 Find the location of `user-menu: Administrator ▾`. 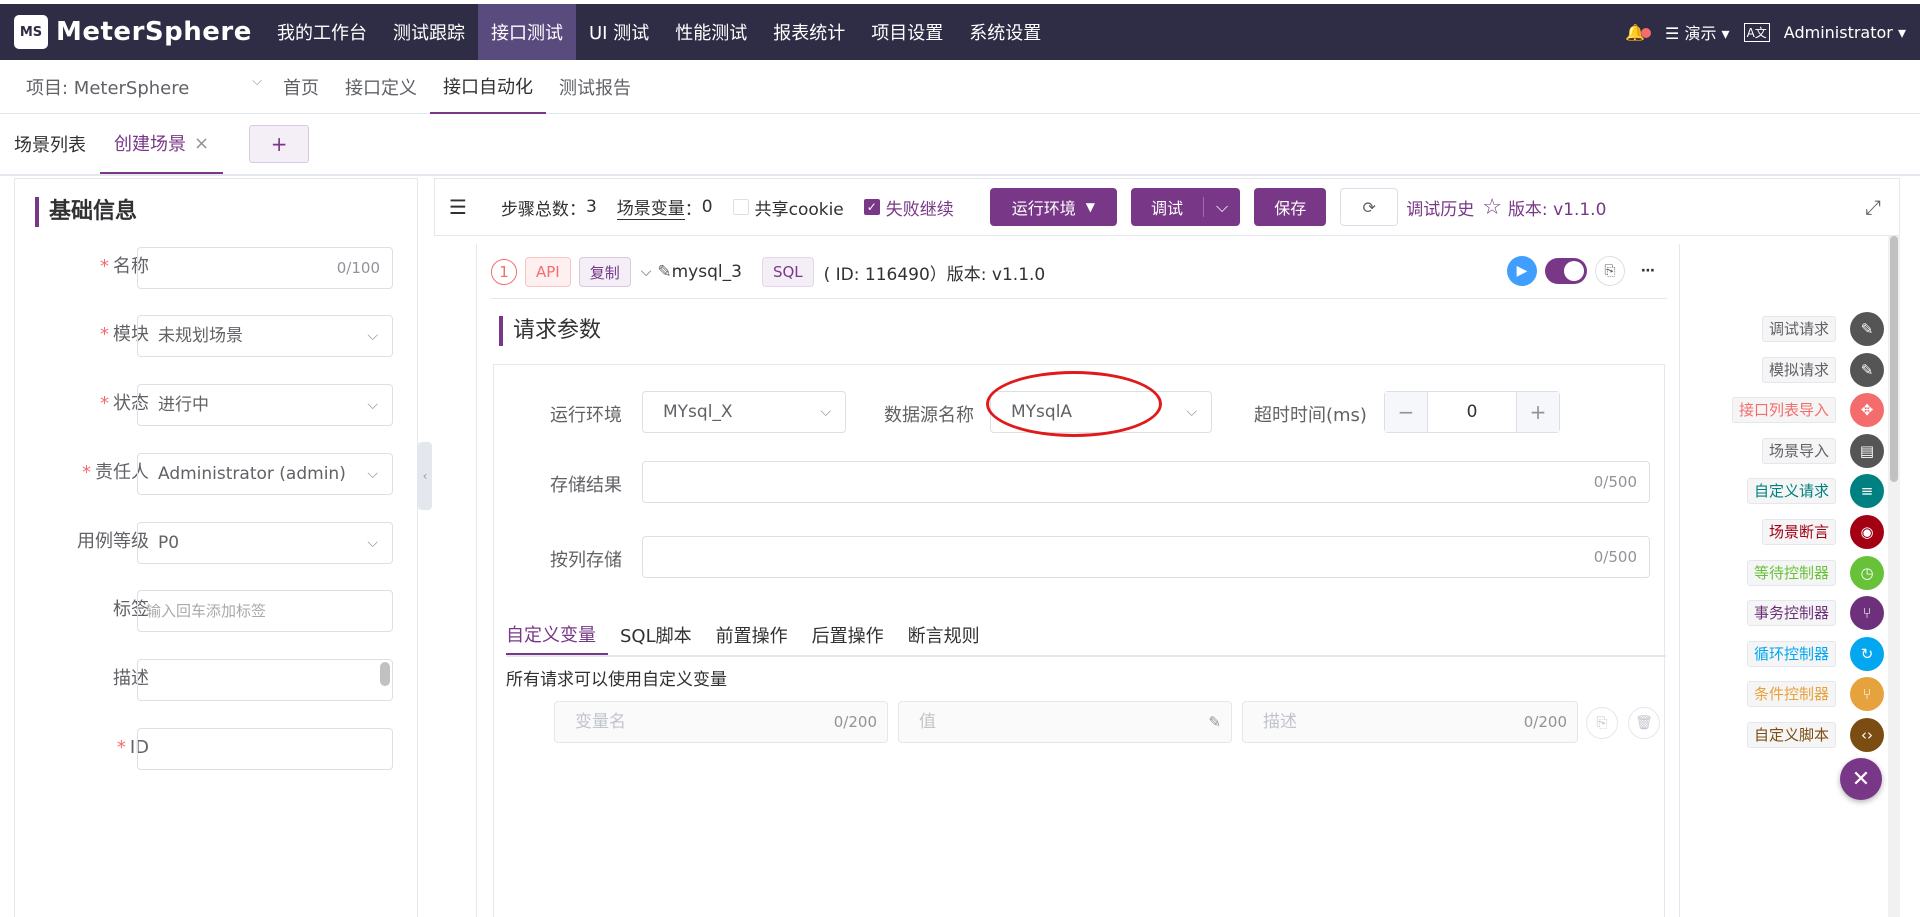

user-menu: Administrator ▾ is located at coordinates (1845, 32).